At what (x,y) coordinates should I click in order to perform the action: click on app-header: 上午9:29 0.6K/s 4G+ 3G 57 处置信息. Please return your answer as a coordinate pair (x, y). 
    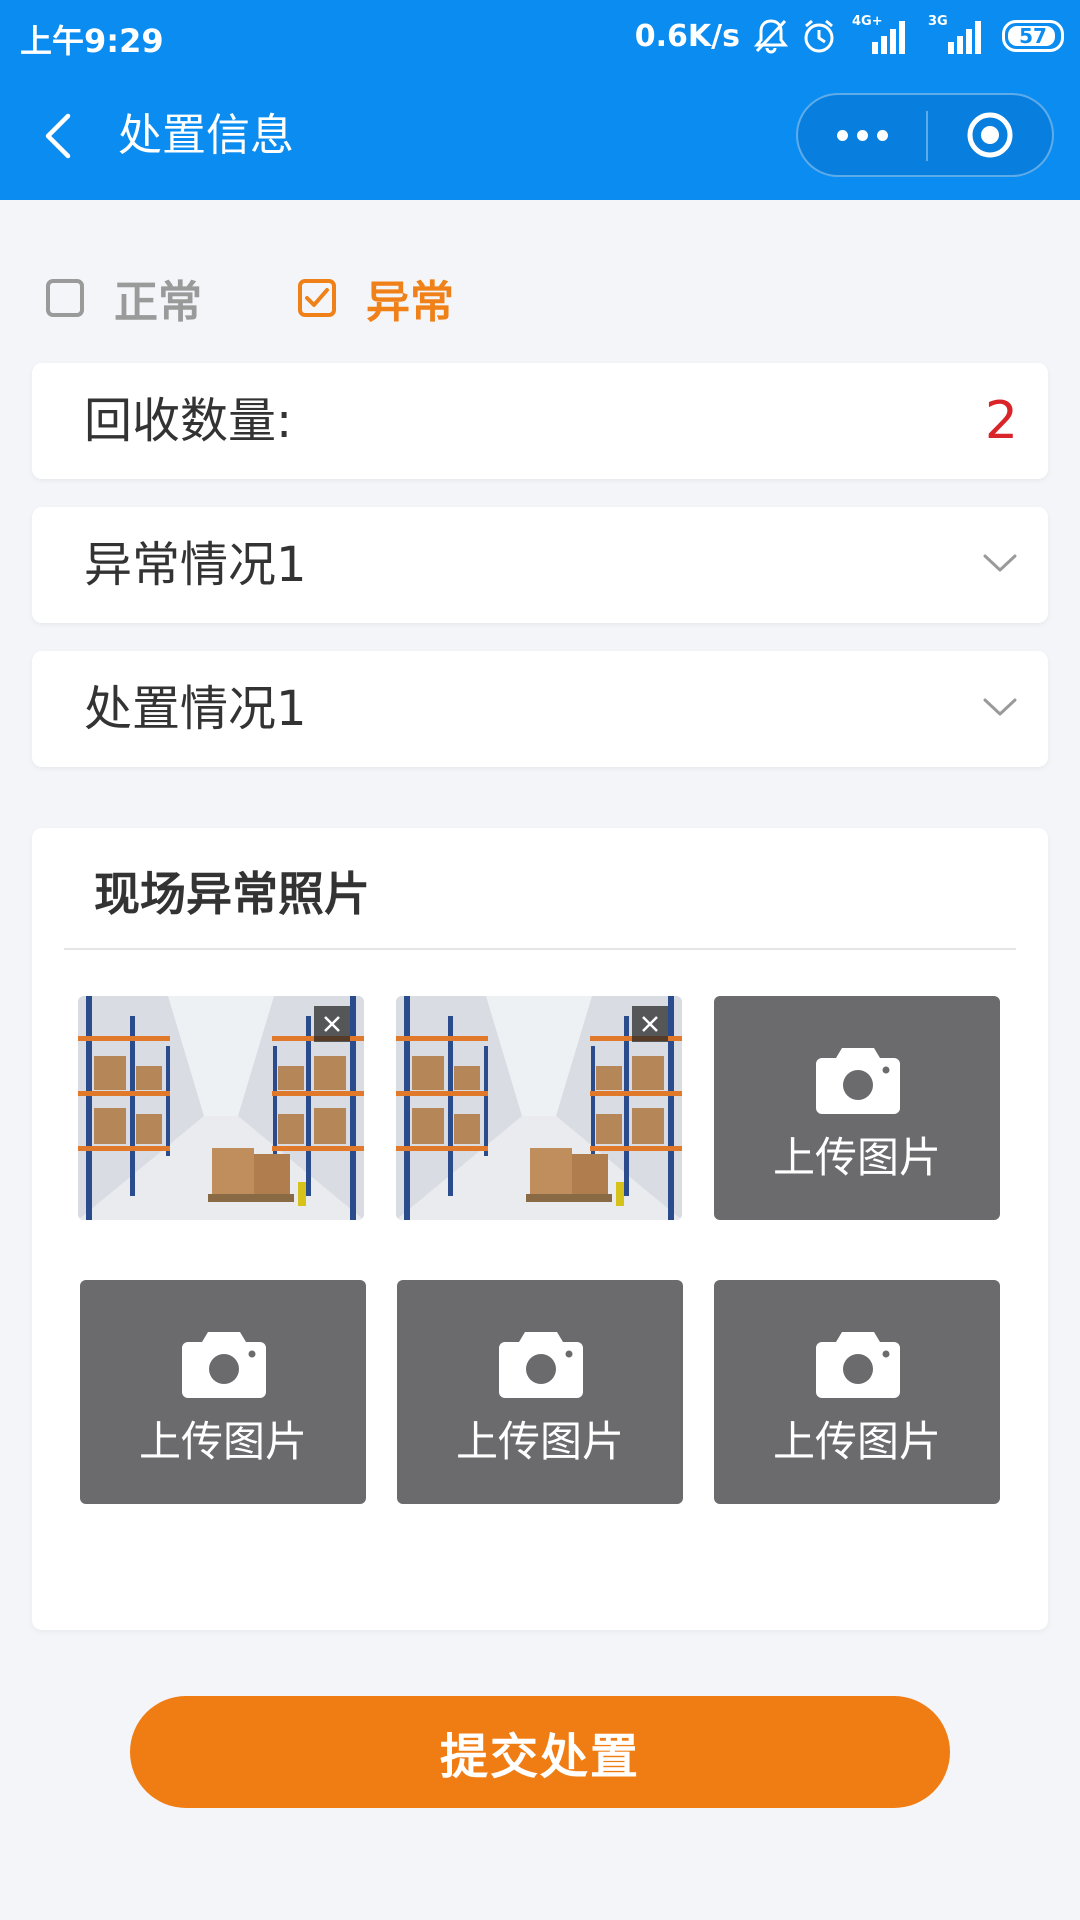
    Looking at the image, I should click on (540, 100).